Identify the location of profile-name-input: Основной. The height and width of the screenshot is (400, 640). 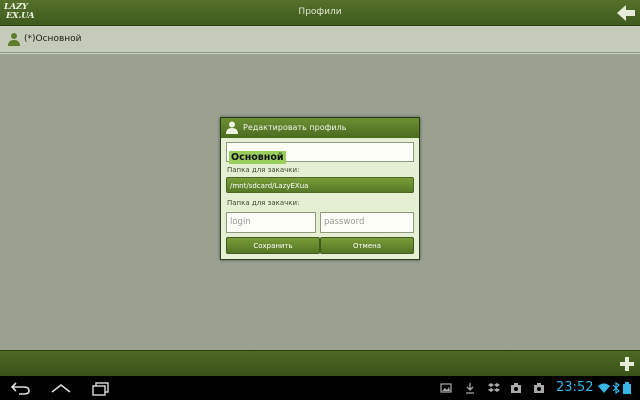
(320, 153).